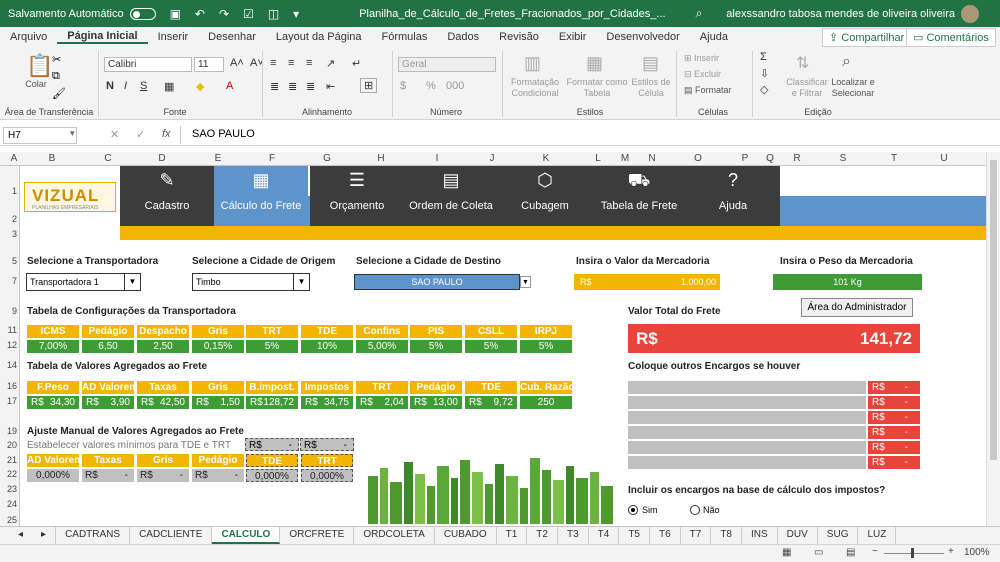  I want to click on row-header-22: 22, so click(9, 474).